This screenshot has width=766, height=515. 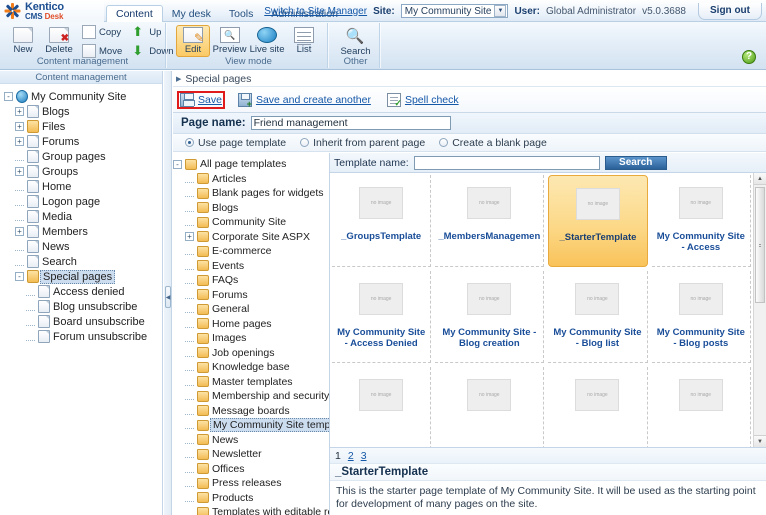 I want to click on template-category-item: Press releases, so click(x=251, y=483).